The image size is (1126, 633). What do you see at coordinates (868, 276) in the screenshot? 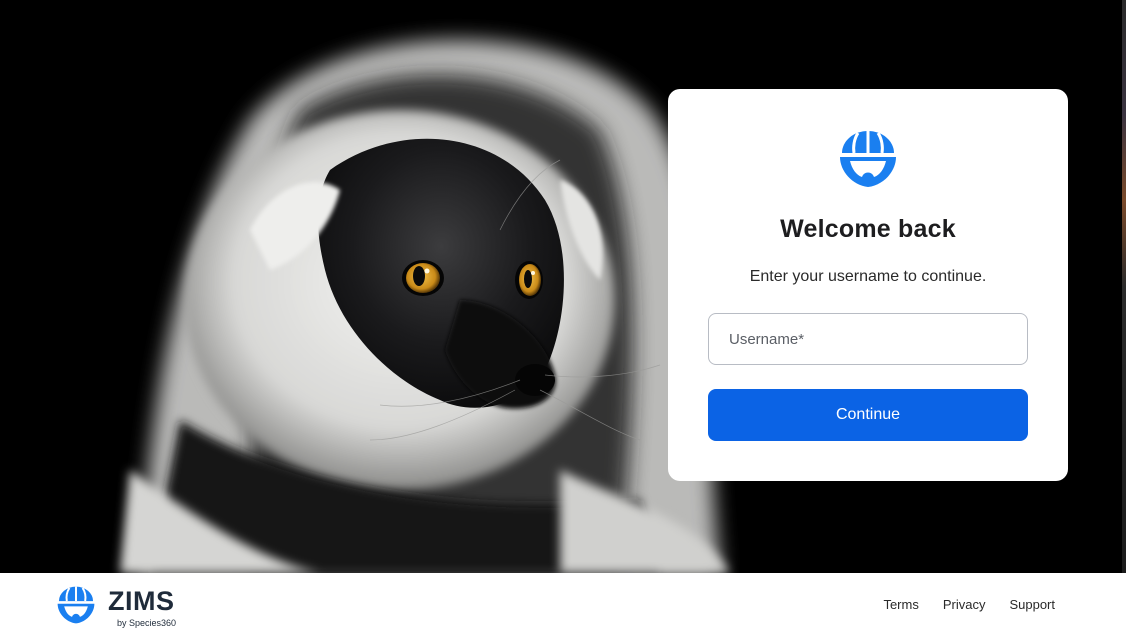
I see `page-subtitle: Enter your username to continue.` at bounding box center [868, 276].